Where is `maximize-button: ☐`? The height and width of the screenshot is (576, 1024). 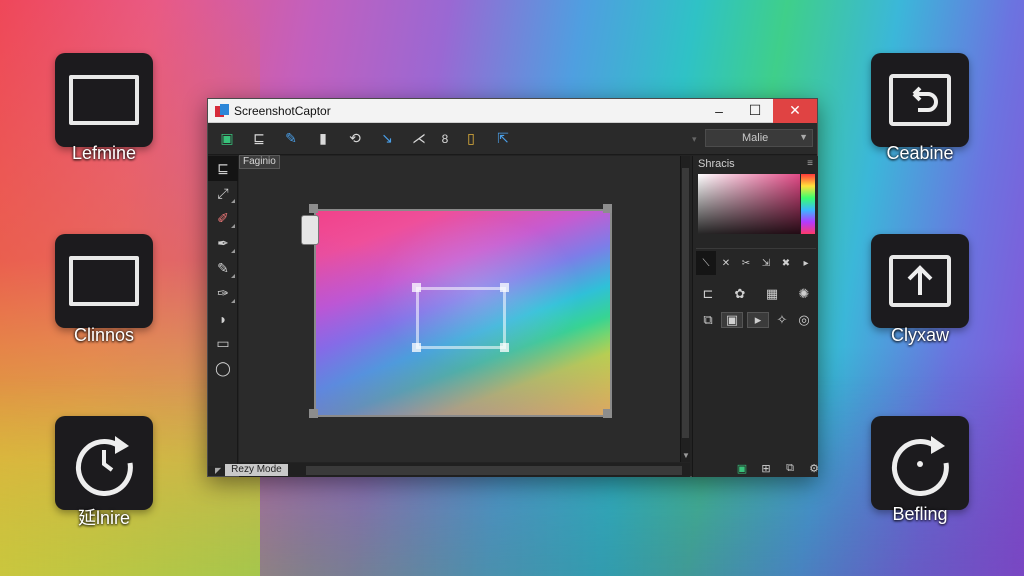 maximize-button: ☐ is located at coordinates (755, 111).